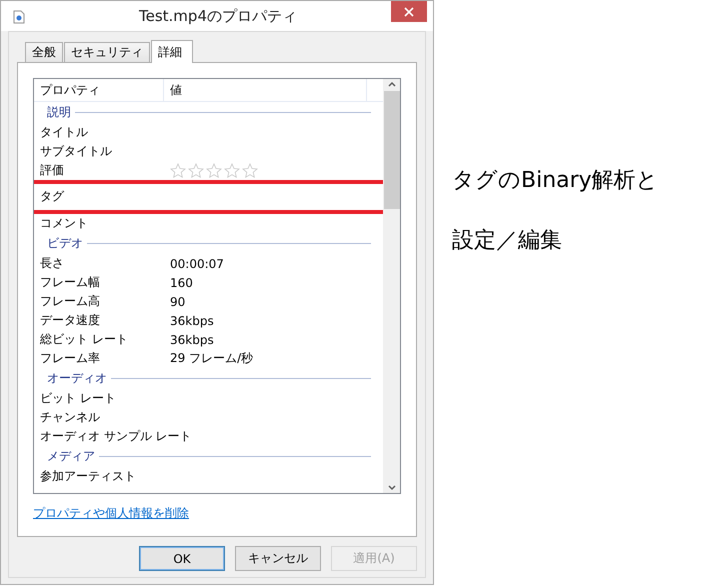  What do you see at coordinates (182, 558) in the screenshot?
I see `dialog-button: OK` at bounding box center [182, 558].